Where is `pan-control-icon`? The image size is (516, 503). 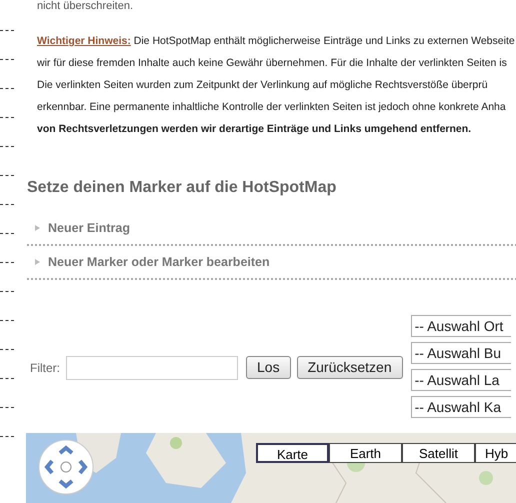
pan-control-icon is located at coordinates (66, 467).